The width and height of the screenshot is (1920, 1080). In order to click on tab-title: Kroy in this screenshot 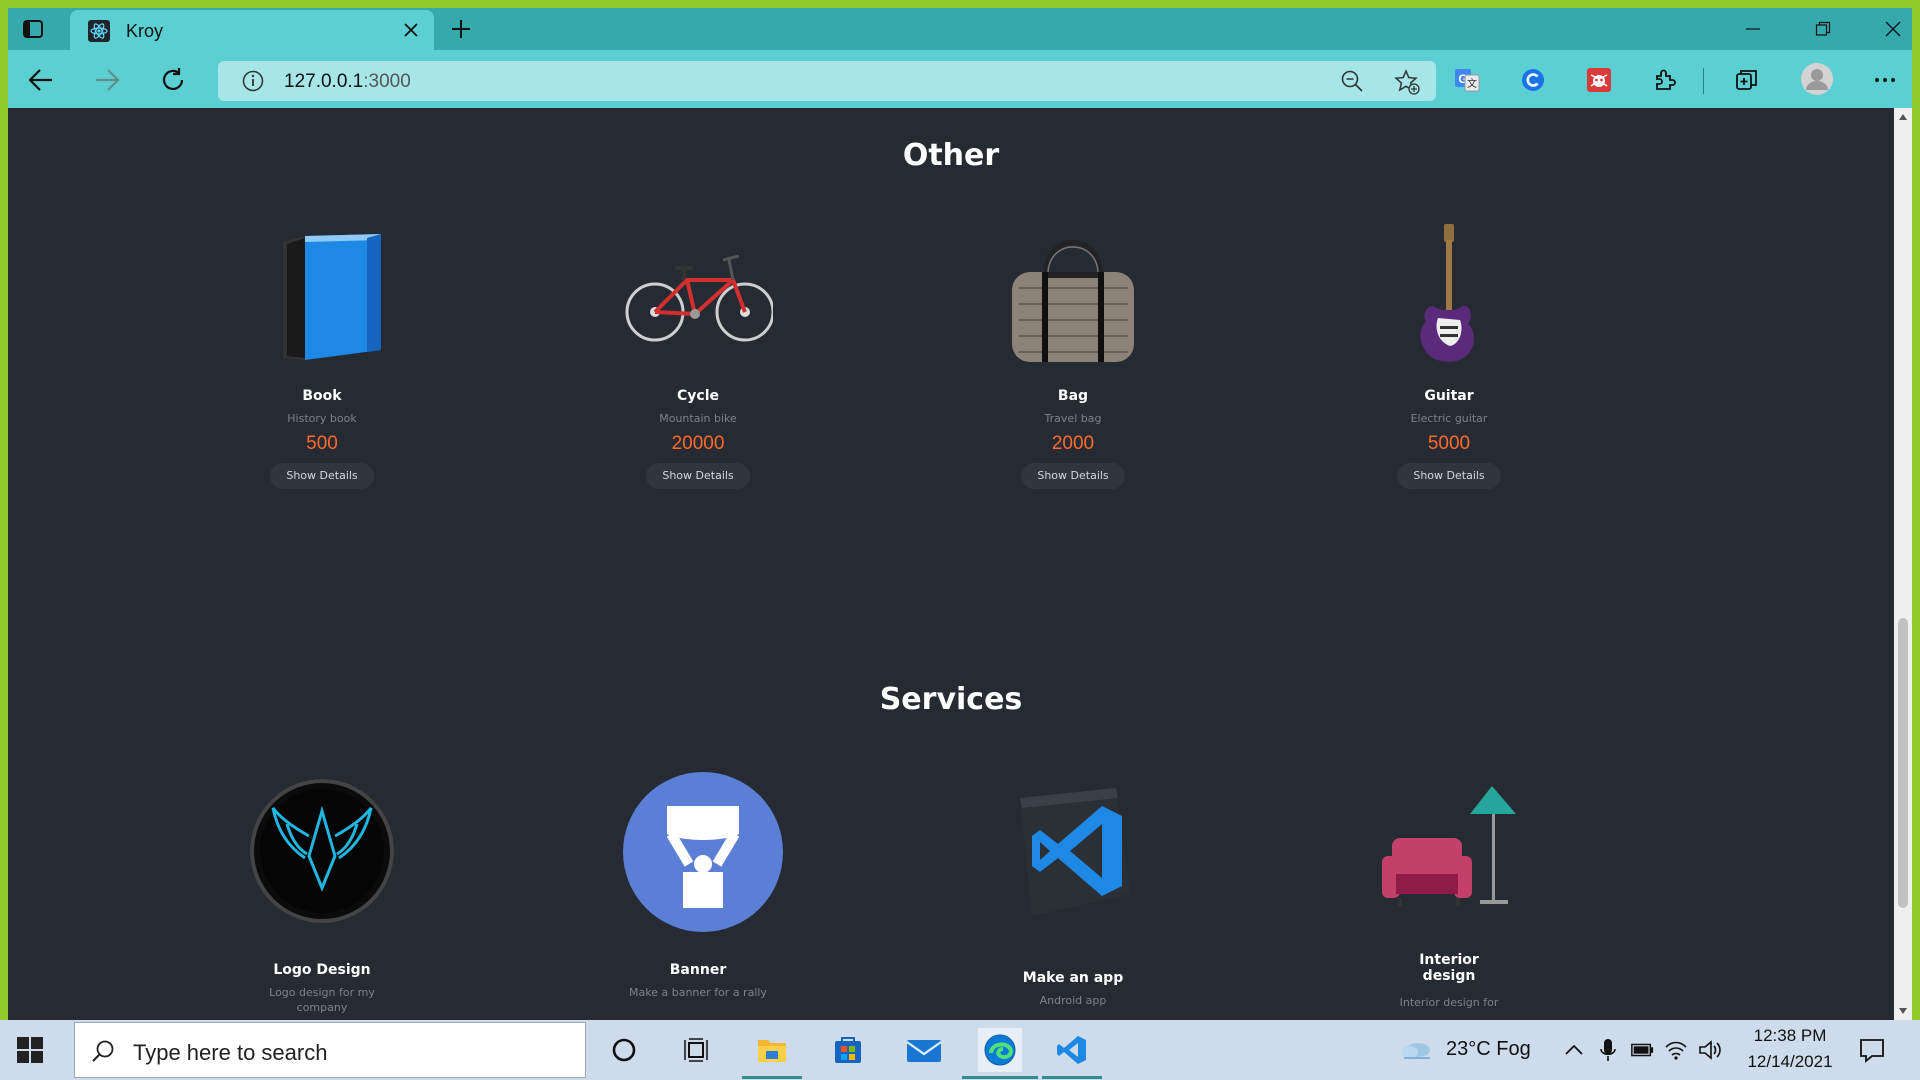, I will do `click(145, 31)`.